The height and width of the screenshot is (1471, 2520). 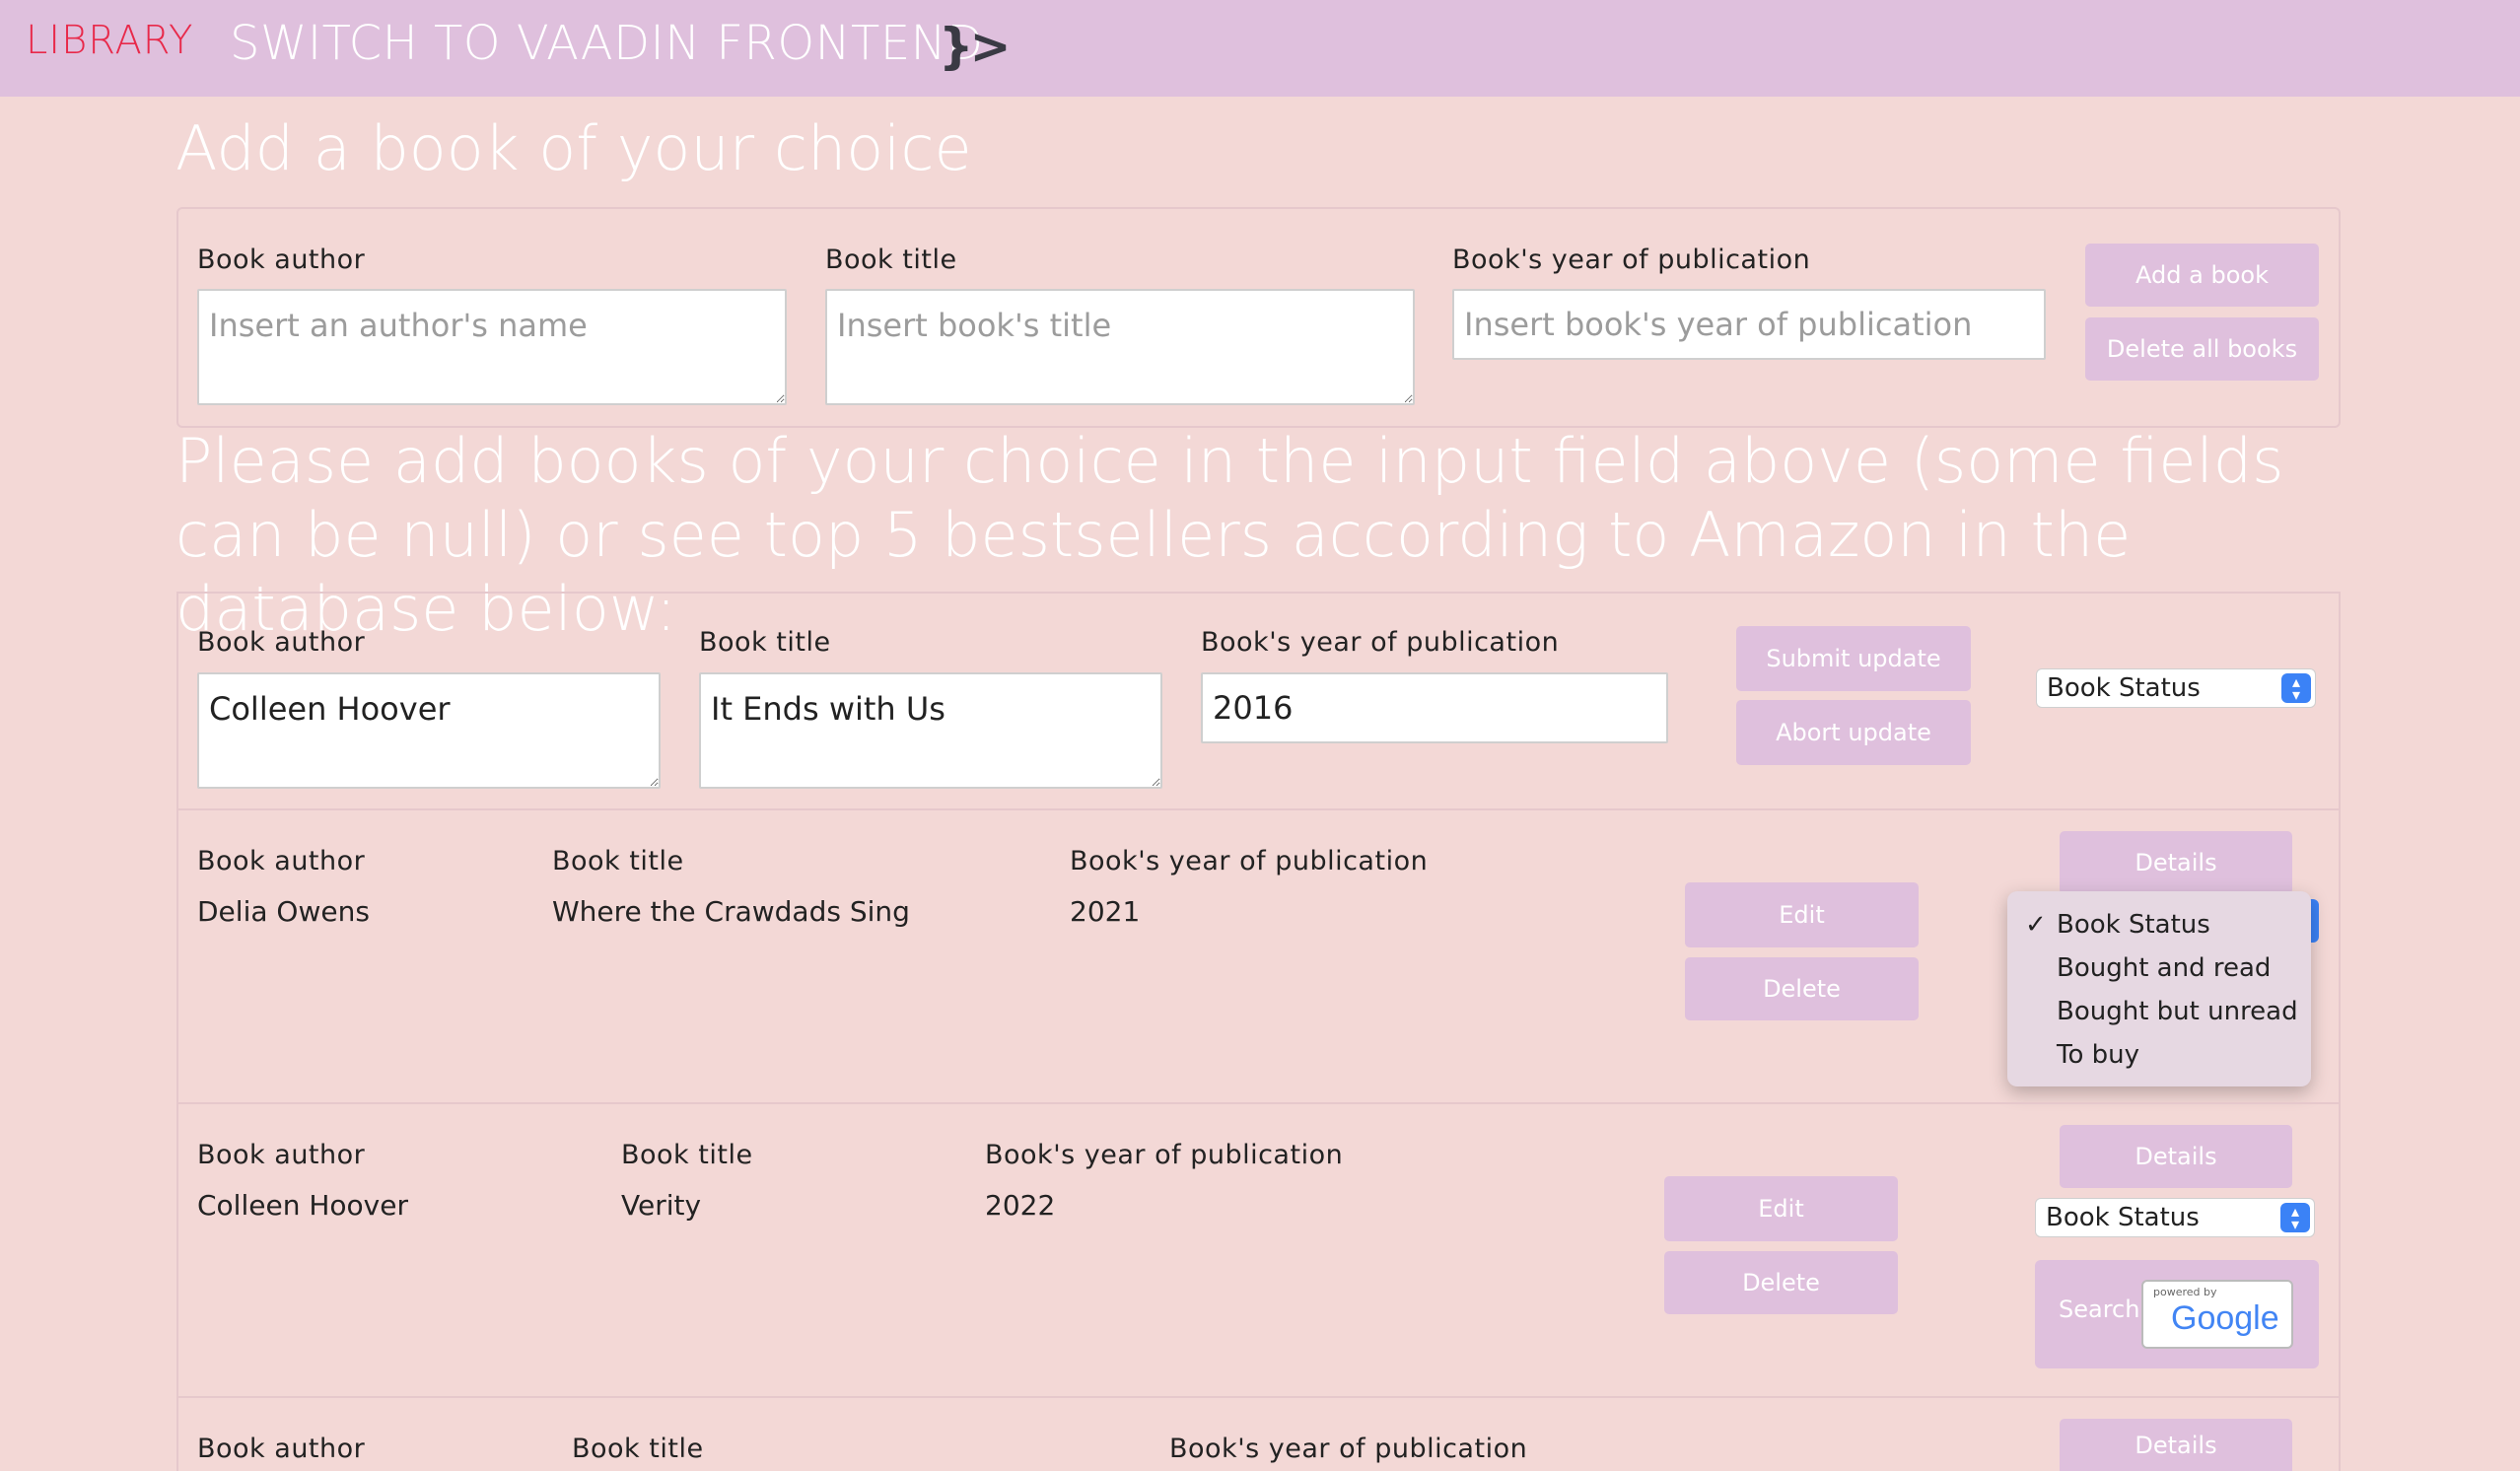 I want to click on edit-year-label: Book's year of publication, so click(x=1380, y=642).